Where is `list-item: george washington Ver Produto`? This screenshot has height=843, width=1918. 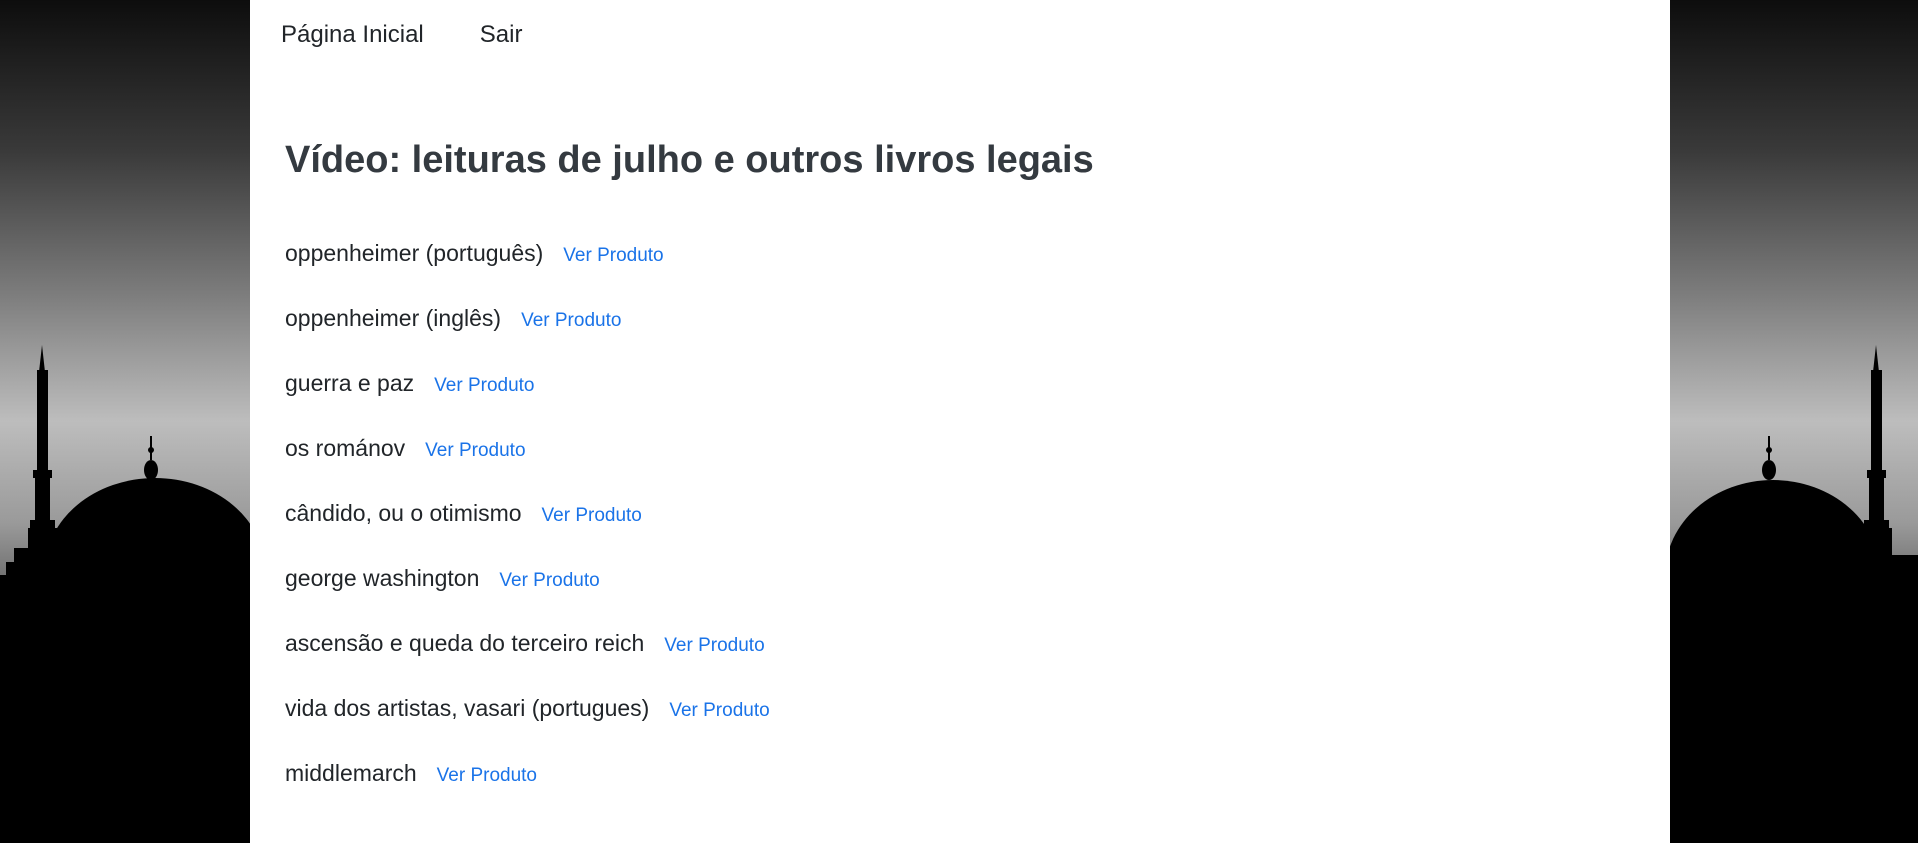 list-item: george washington Ver Produto is located at coordinates (527, 595).